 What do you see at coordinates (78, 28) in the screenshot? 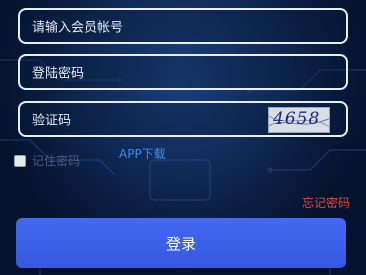
I see `account-placeholder: 请输入会员帐号` at bounding box center [78, 28].